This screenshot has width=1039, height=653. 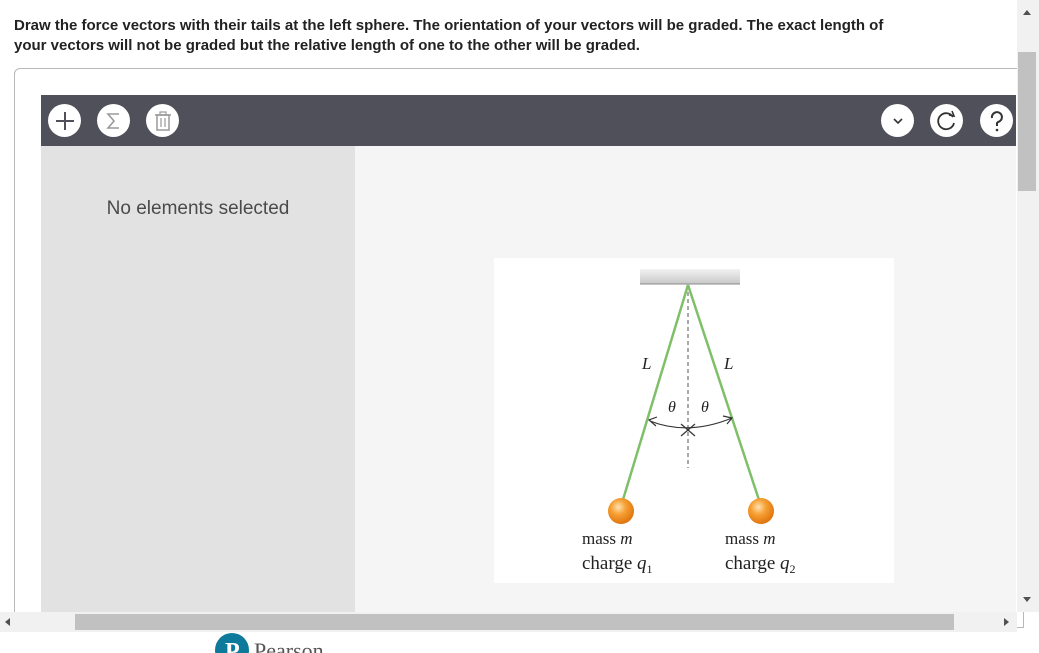 I want to click on plus-icon, so click(x=64, y=120).